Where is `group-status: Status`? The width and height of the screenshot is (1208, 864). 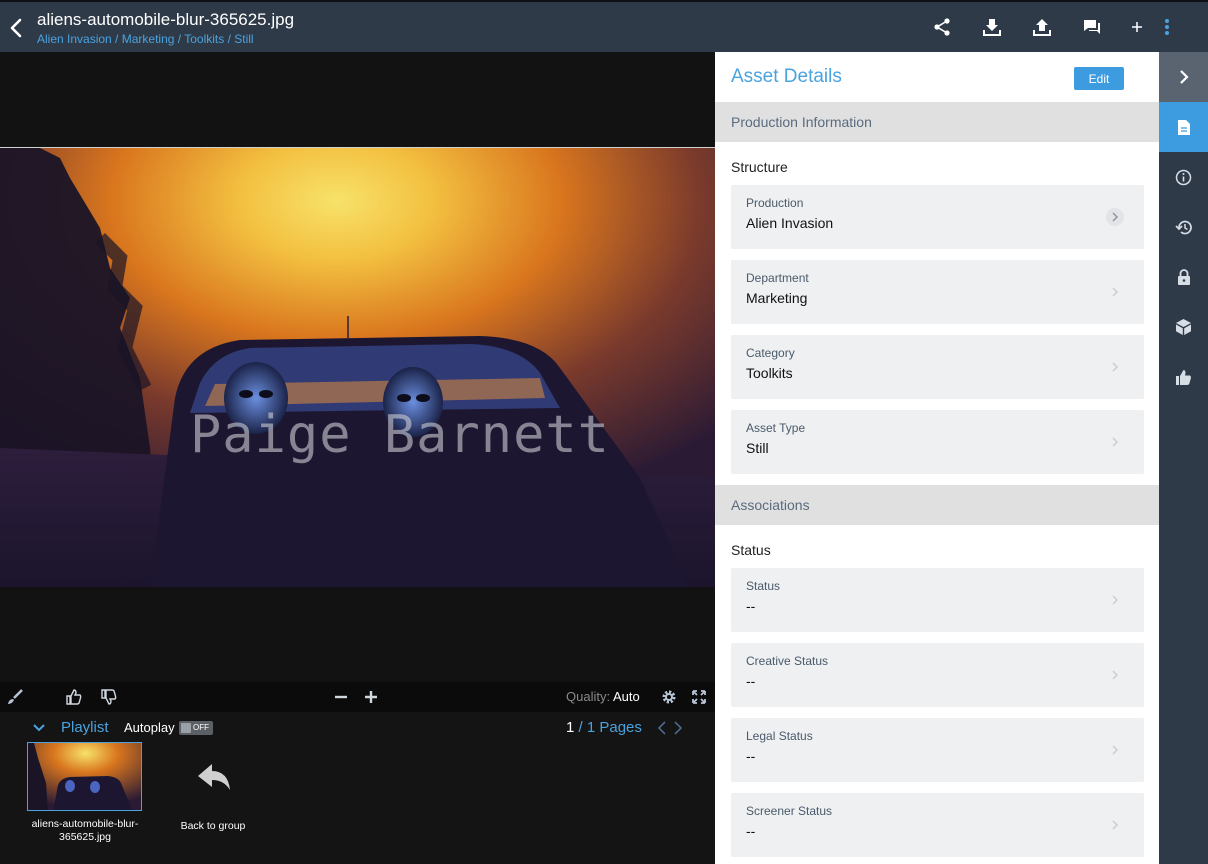
group-status: Status is located at coordinates (751, 550).